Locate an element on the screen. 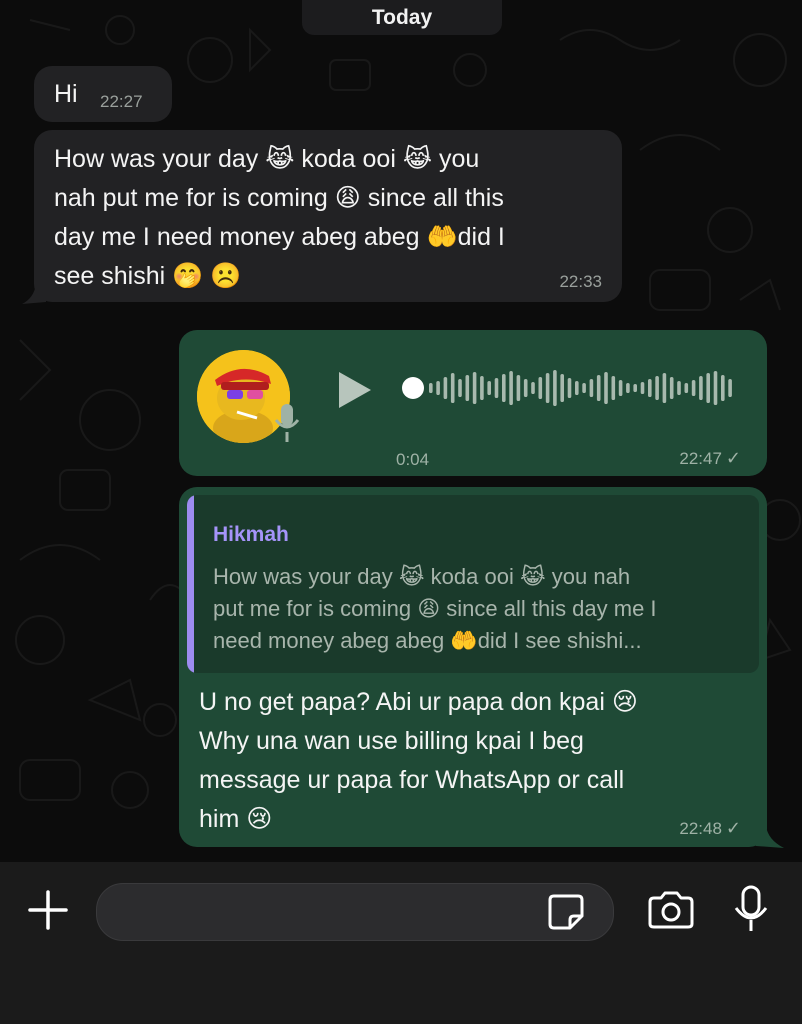 The height and width of the screenshot is (1024, 802). message-time: 22:27 is located at coordinates (121, 101).